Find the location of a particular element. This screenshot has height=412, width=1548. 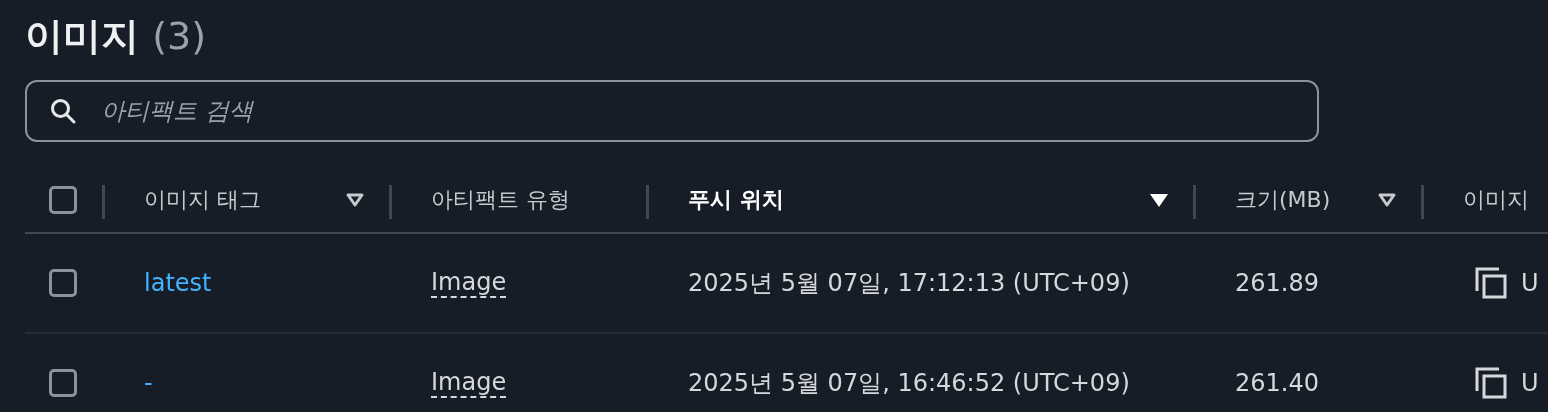

size-value: 261.40 is located at coordinates (1277, 383).